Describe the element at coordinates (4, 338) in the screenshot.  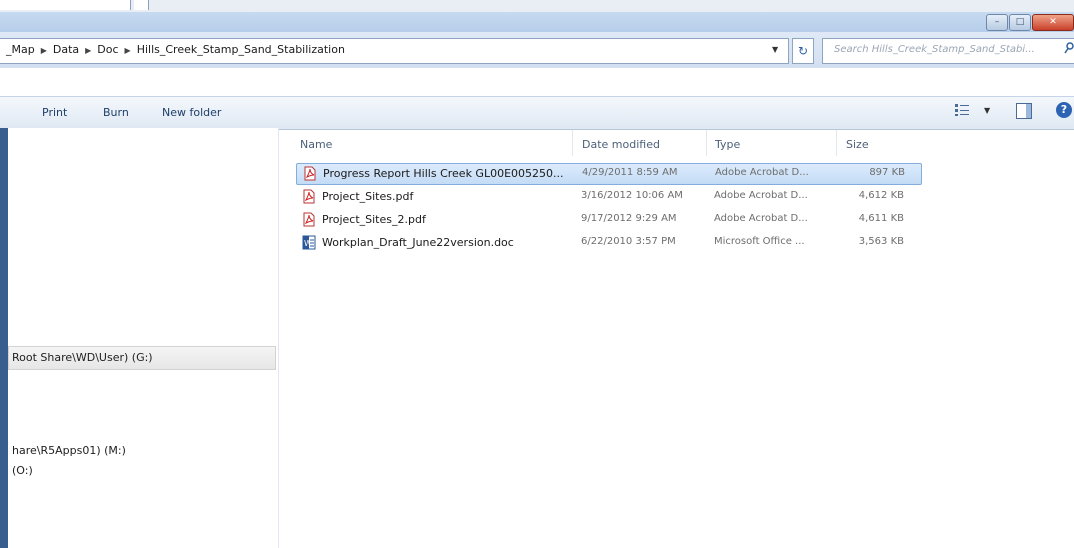
I see `window-left-edge` at that location.